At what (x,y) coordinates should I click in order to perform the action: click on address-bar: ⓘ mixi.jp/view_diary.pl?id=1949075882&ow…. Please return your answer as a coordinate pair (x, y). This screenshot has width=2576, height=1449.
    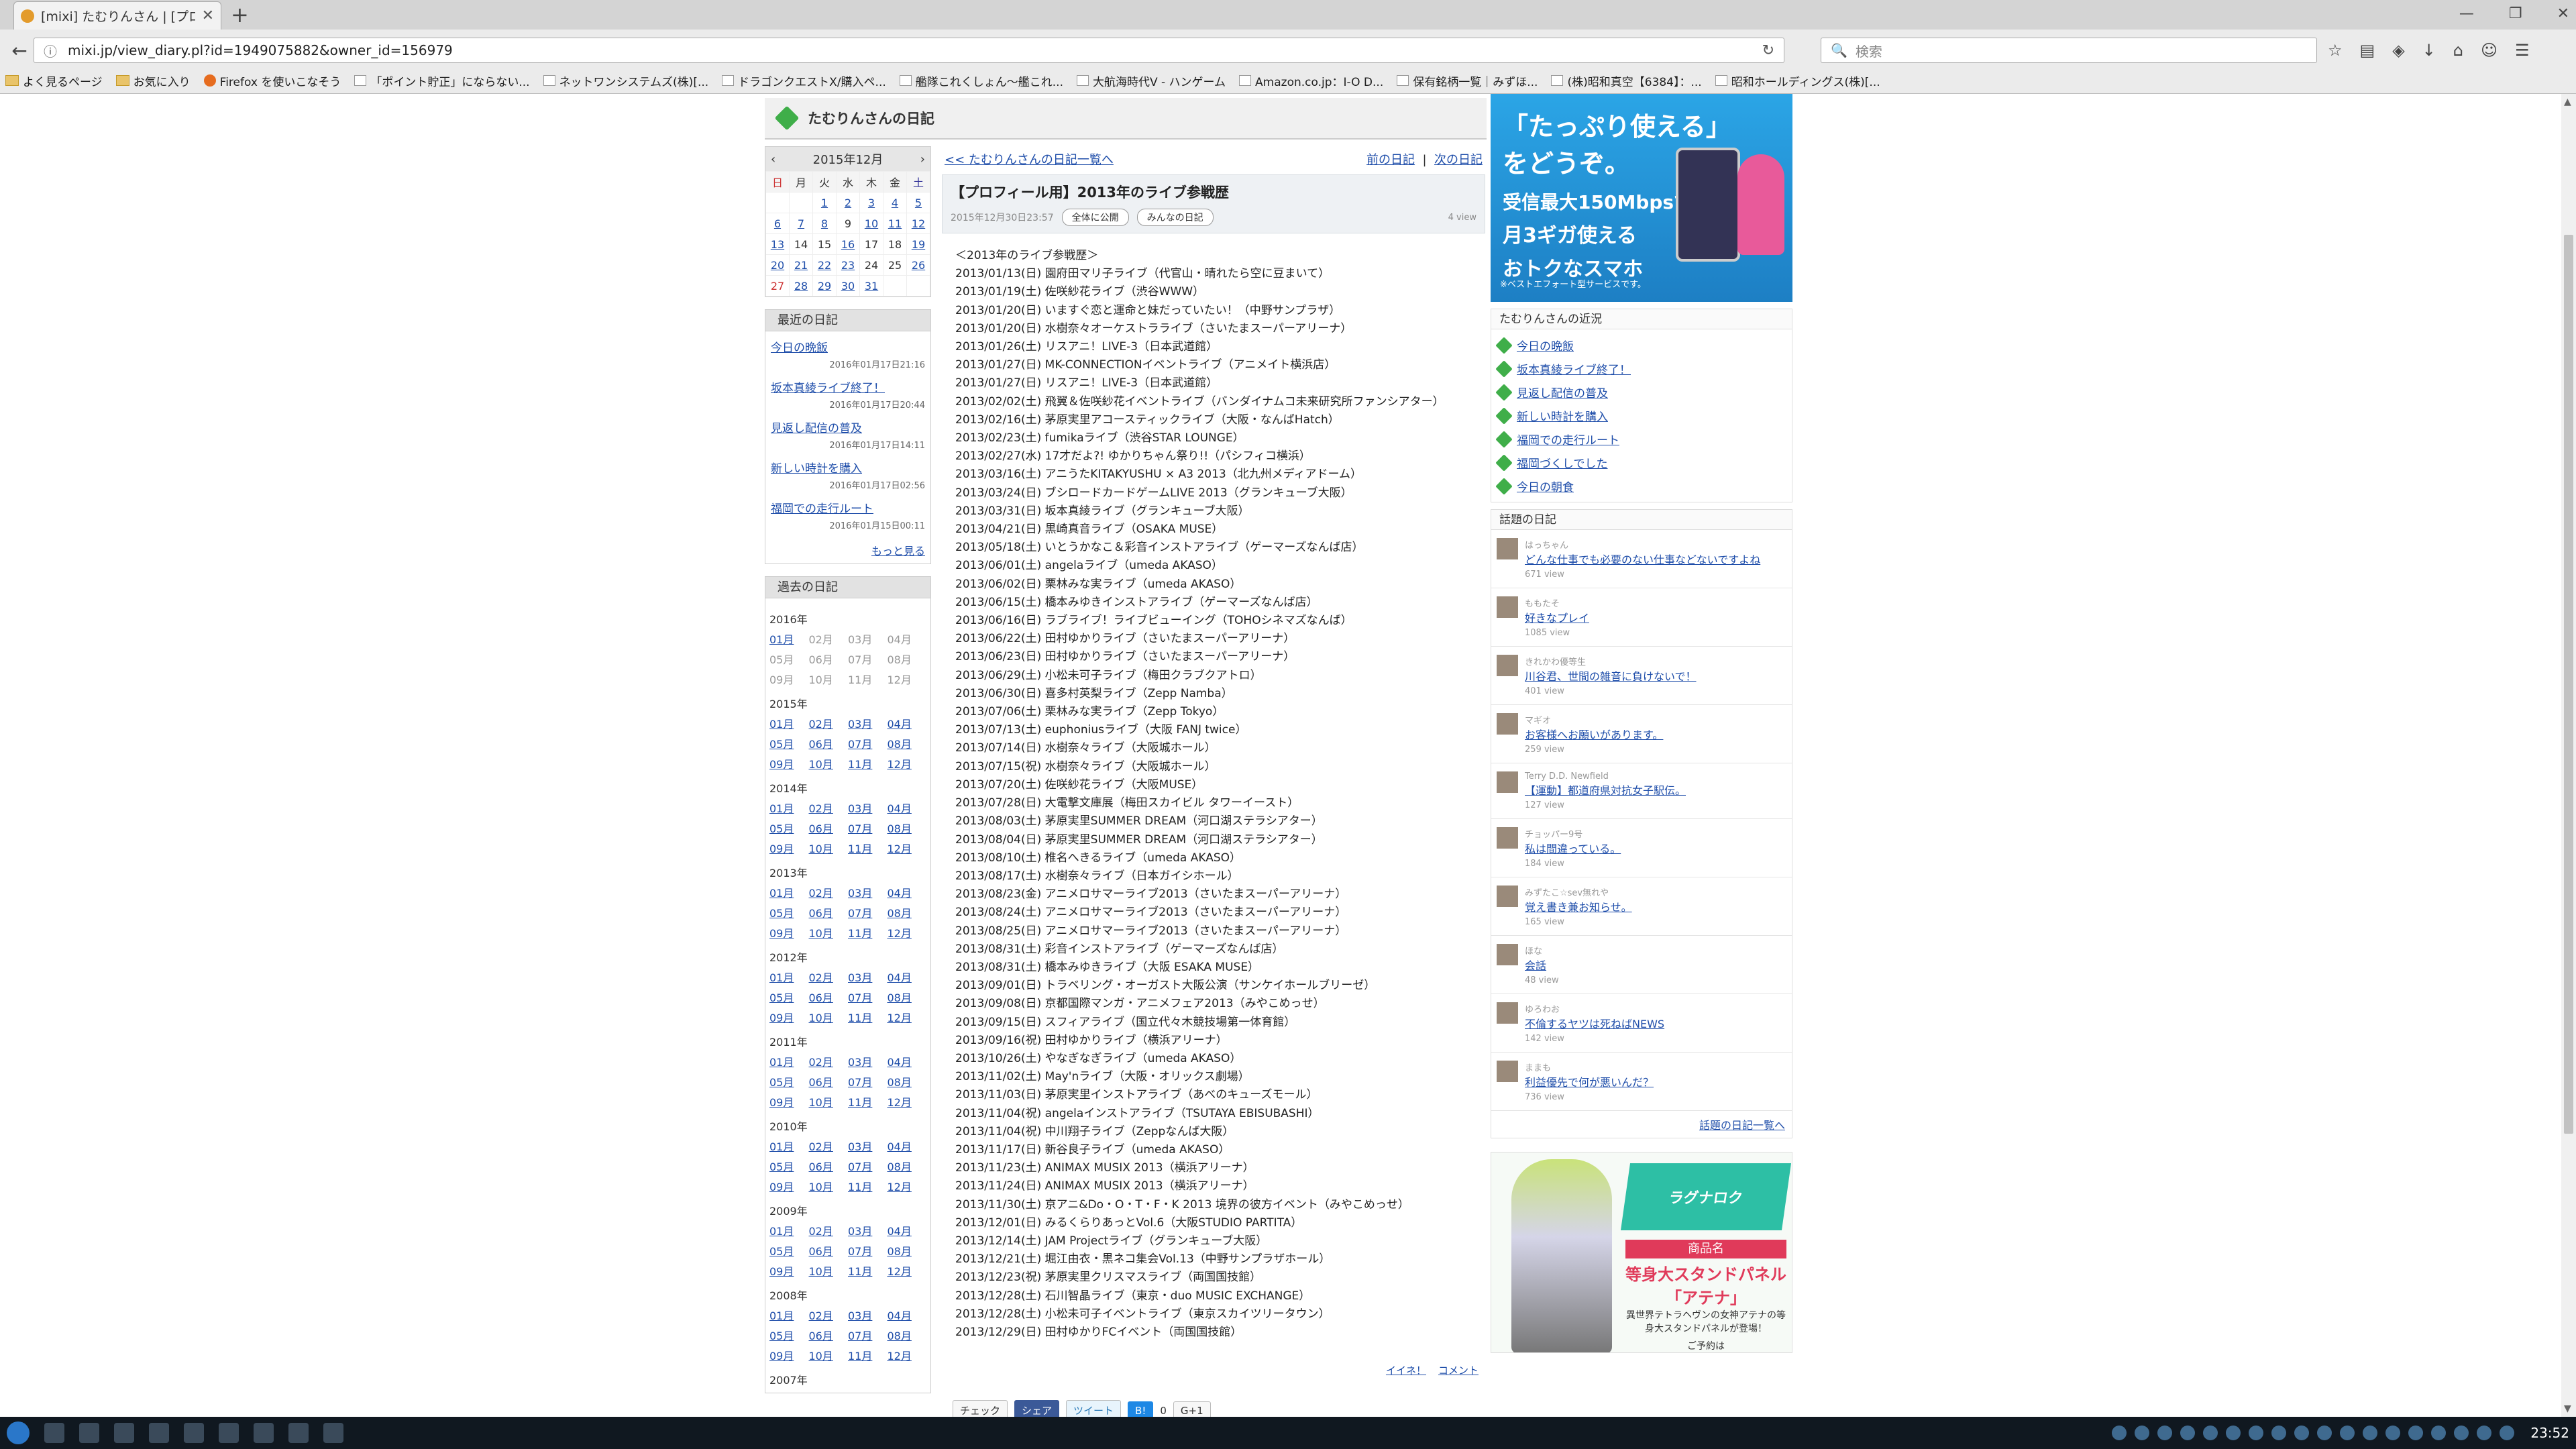
    Looking at the image, I should click on (909, 50).